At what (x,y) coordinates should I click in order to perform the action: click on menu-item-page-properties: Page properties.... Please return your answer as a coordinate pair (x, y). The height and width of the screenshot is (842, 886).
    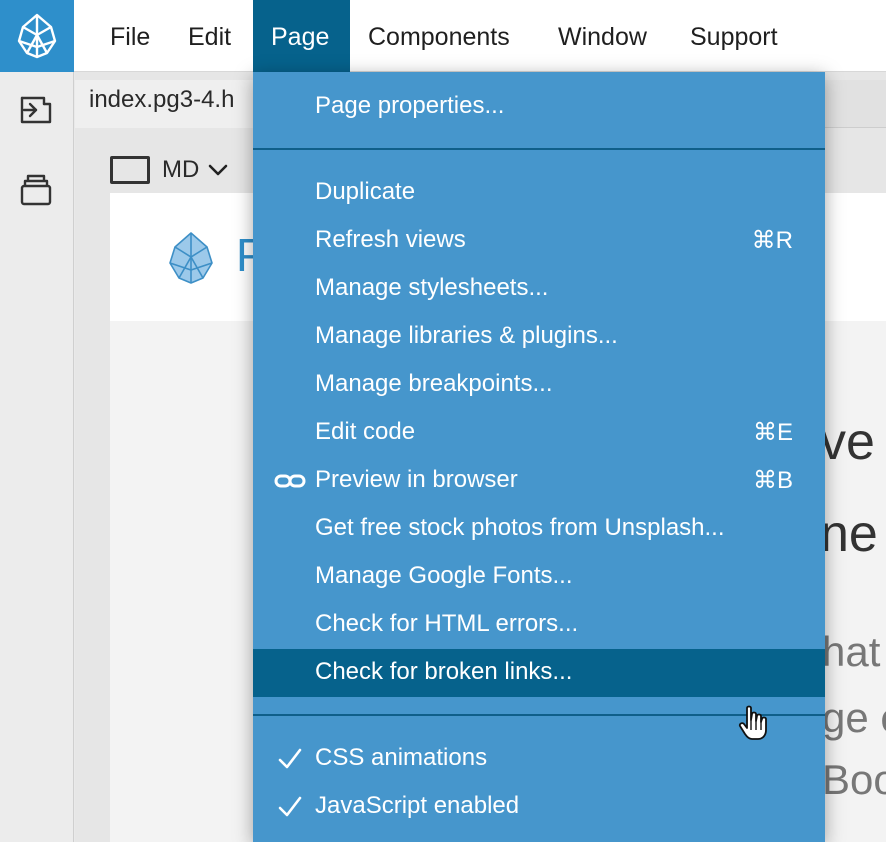
    Looking at the image, I should click on (539, 107).